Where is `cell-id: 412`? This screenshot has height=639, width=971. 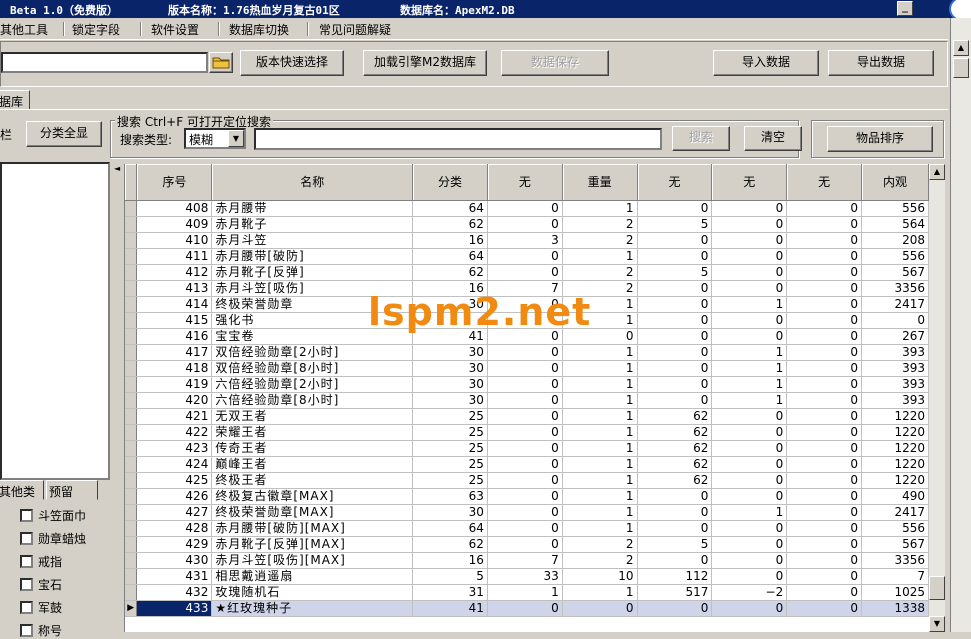 cell-id: 412 is located at coordinates (174, 272).